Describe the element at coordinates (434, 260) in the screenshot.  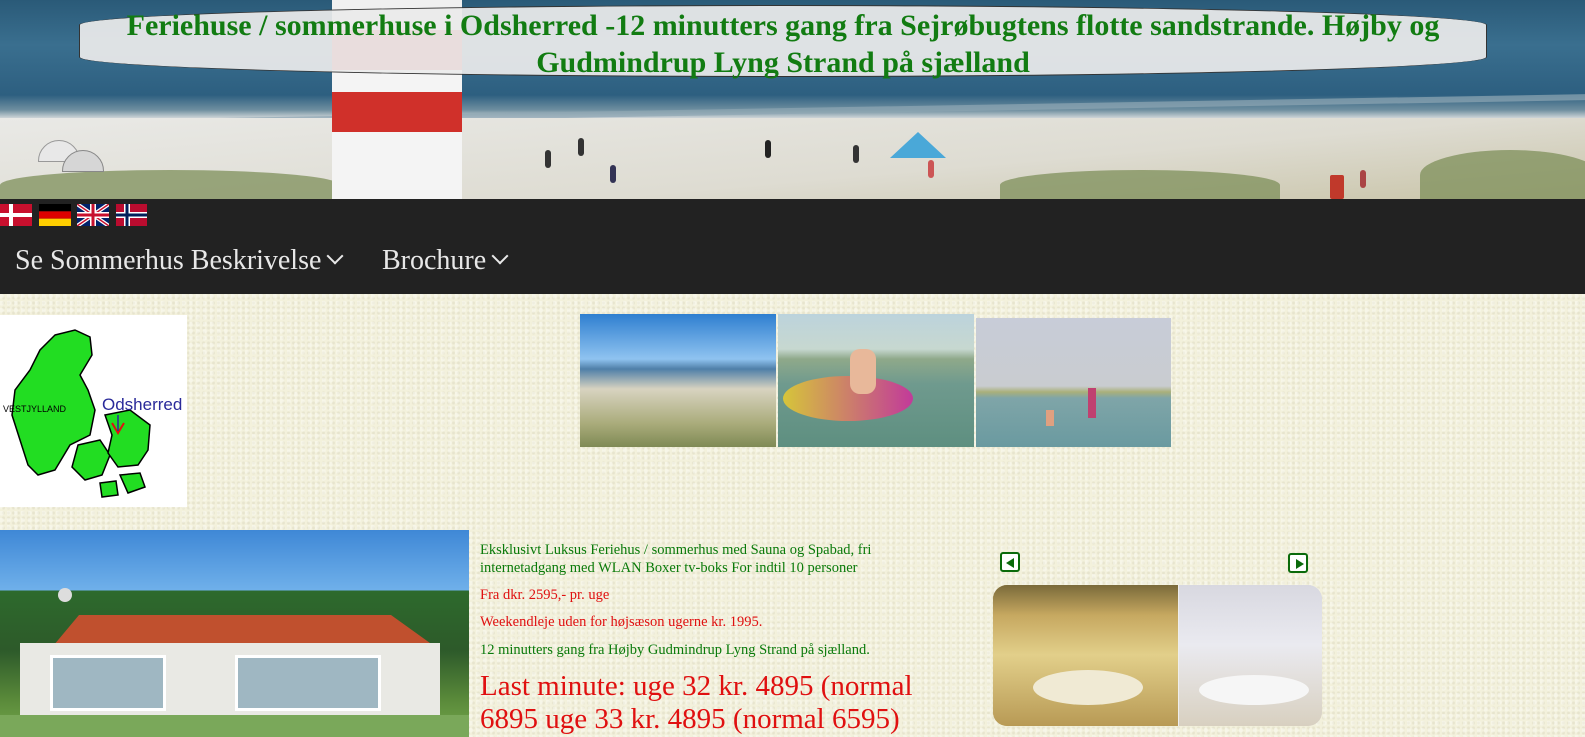
I see `nav-item-label: Brochure` at that location.